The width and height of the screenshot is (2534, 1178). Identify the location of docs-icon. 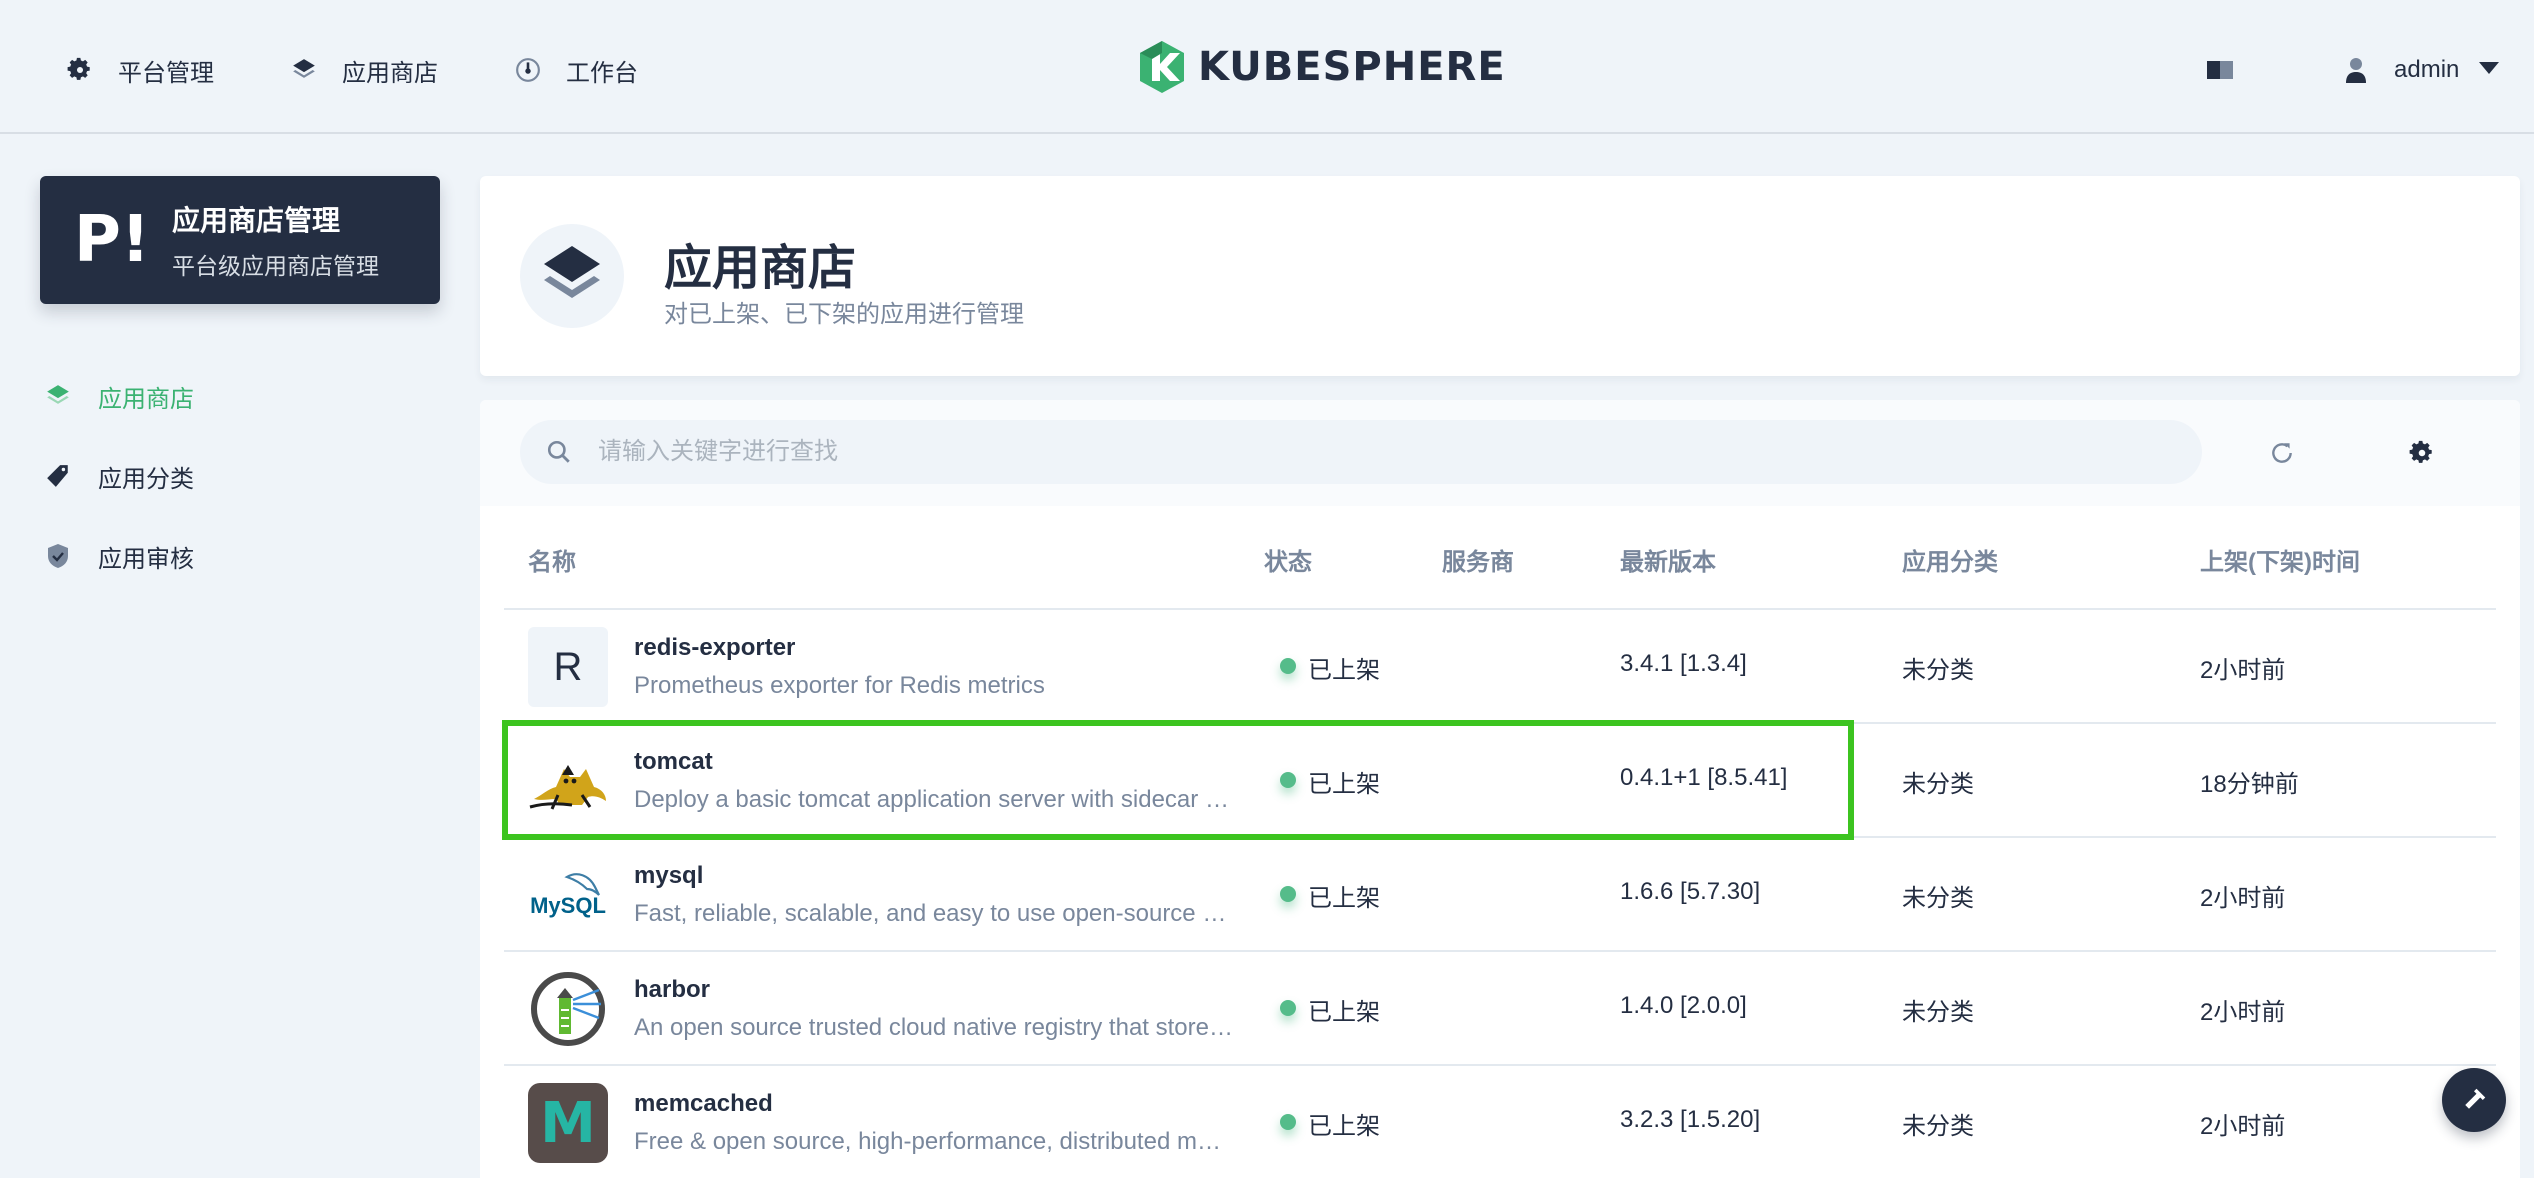
(2221, 70).